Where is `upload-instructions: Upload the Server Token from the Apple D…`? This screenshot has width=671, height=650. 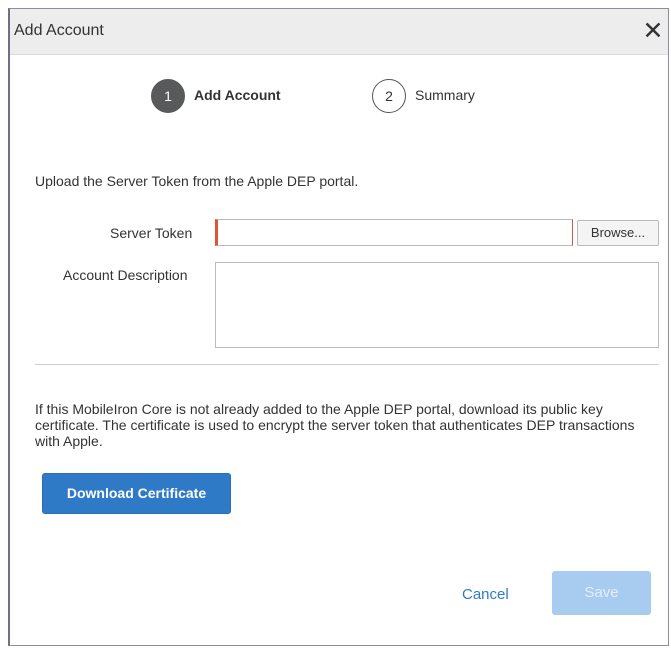
upload-instructions: Upload the Server Token from the Apple D… is located at coordinates (197, 181).